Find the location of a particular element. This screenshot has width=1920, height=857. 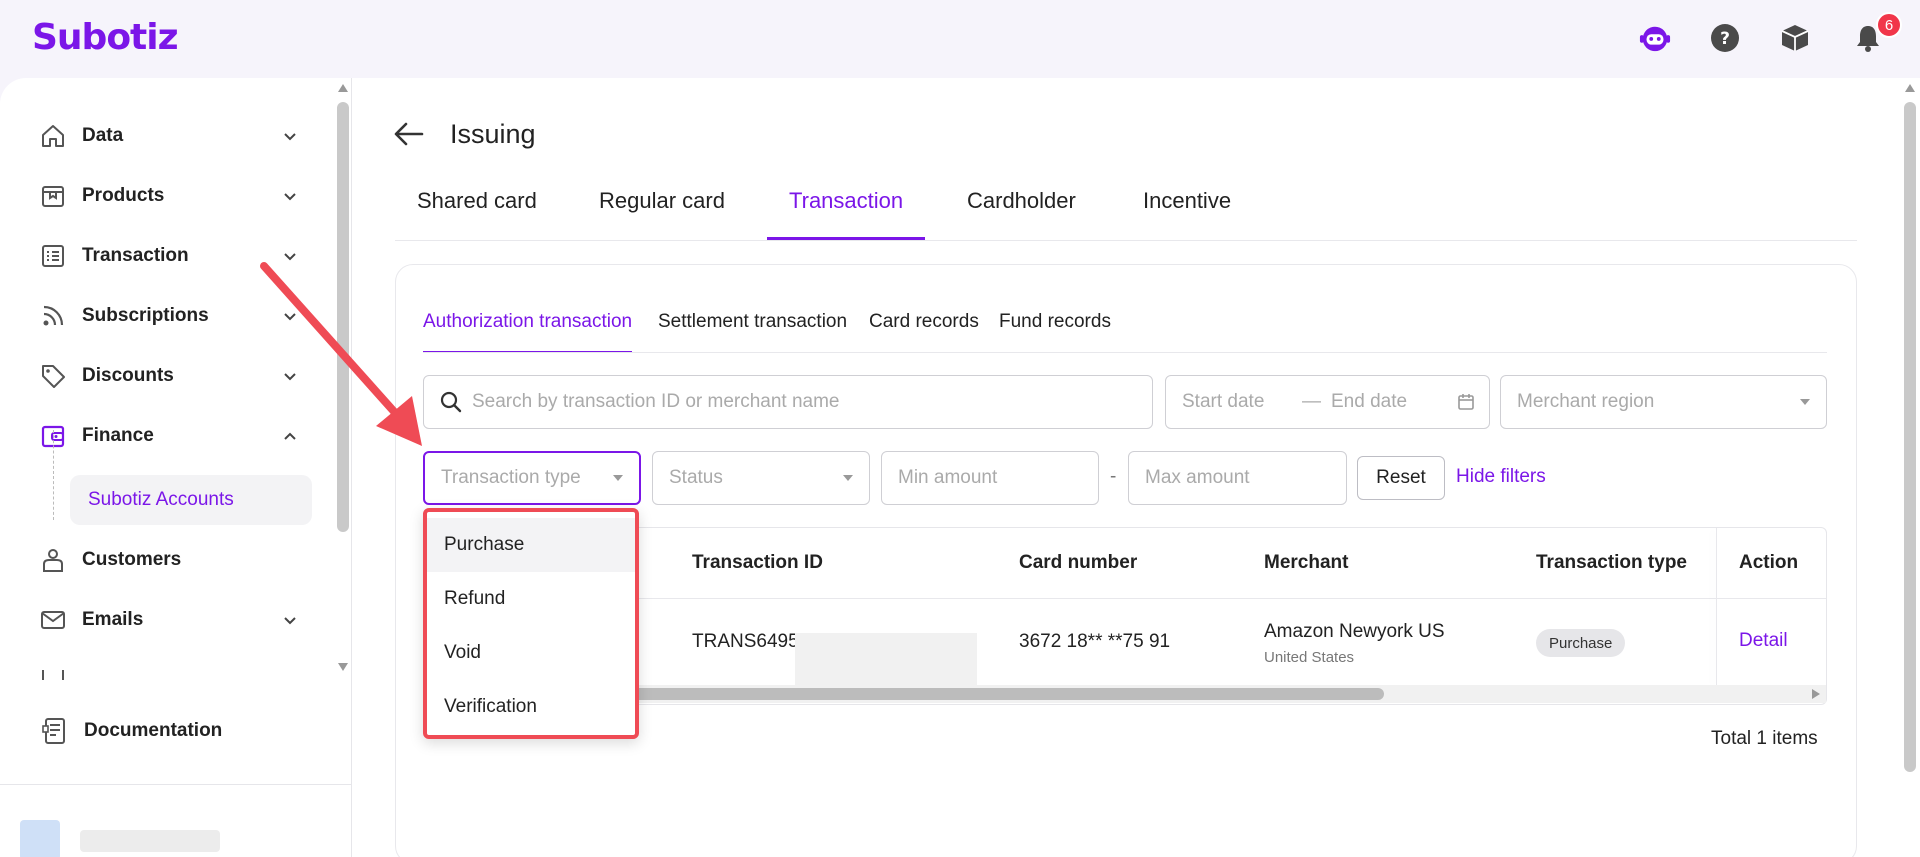

column-header-transaction-type: Transaction type is located at coordinates (1611, 562).